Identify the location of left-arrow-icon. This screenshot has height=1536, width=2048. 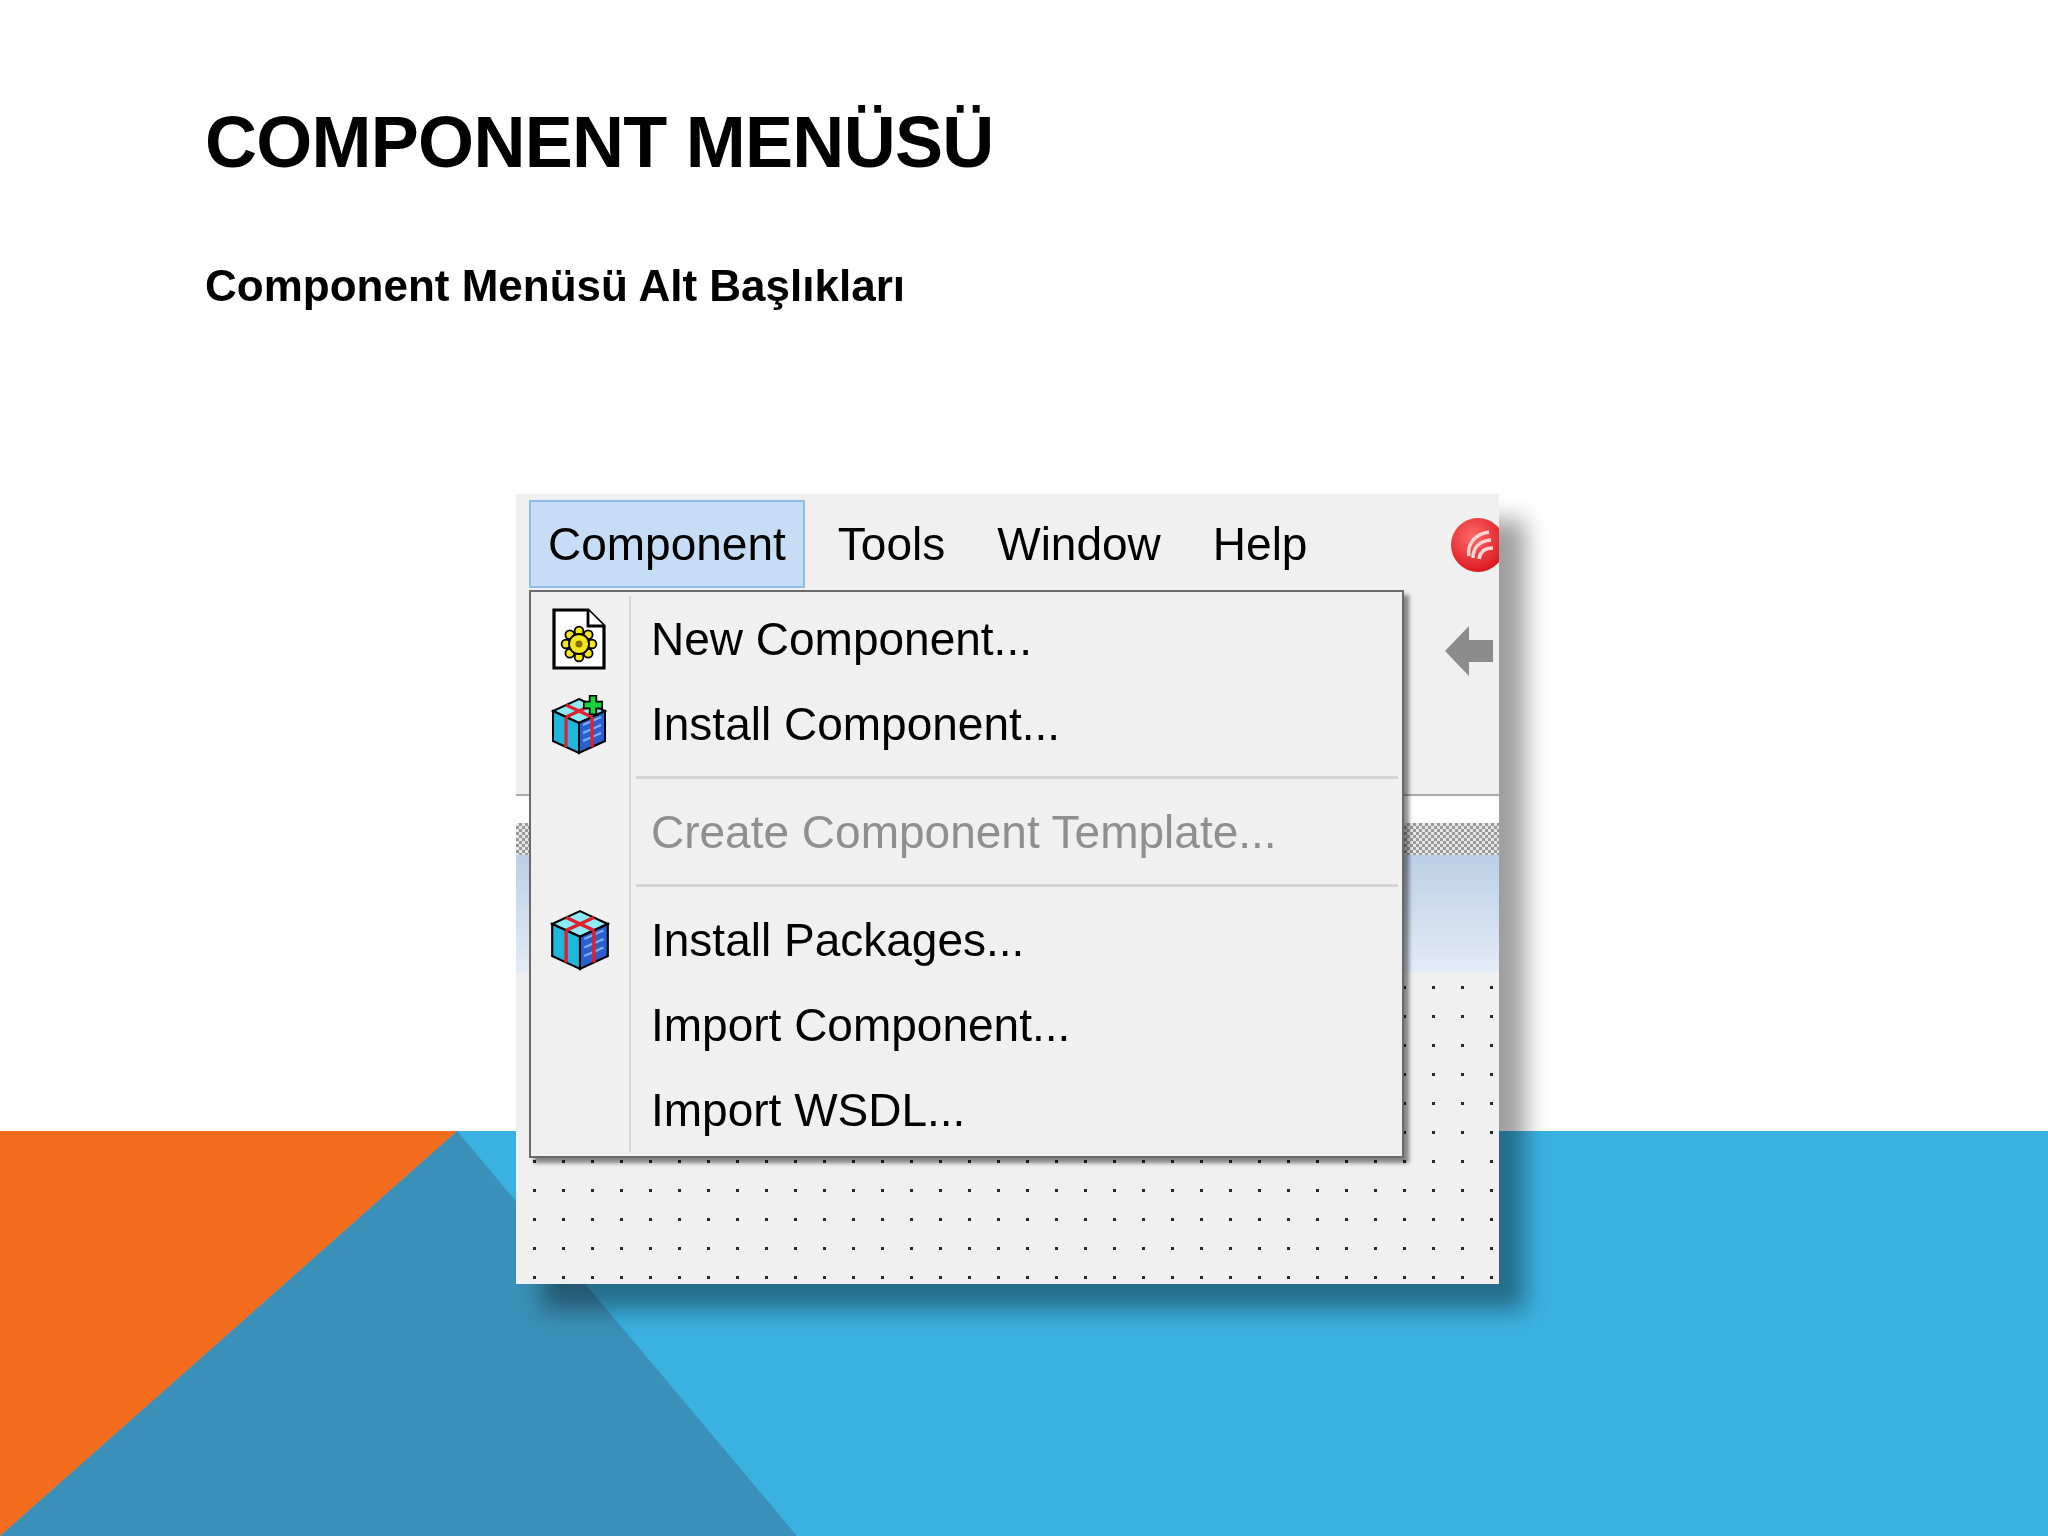
(1469, 651).